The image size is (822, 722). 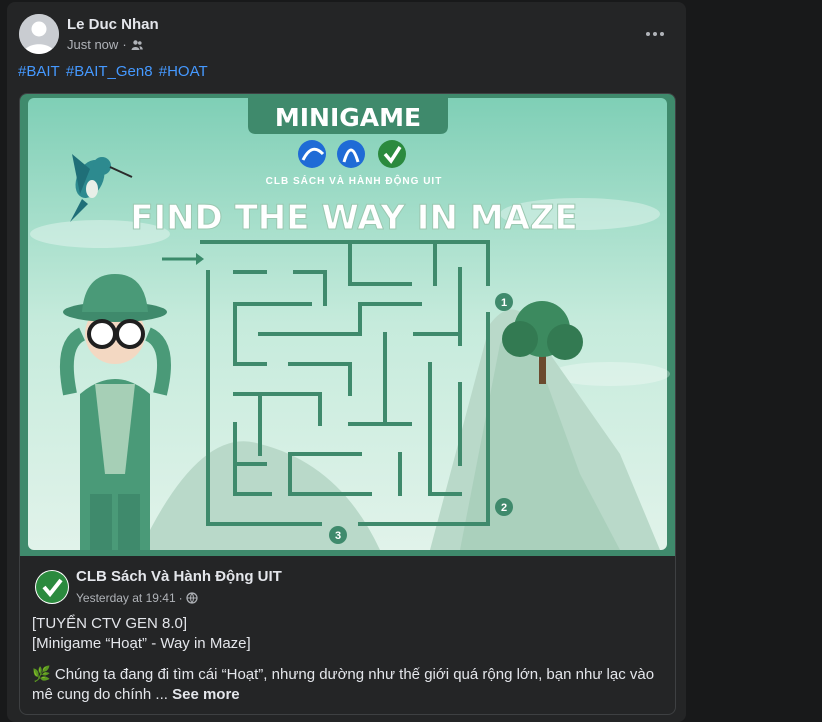 I want to click on uit-logo-icon, so click(x=52, y=587).